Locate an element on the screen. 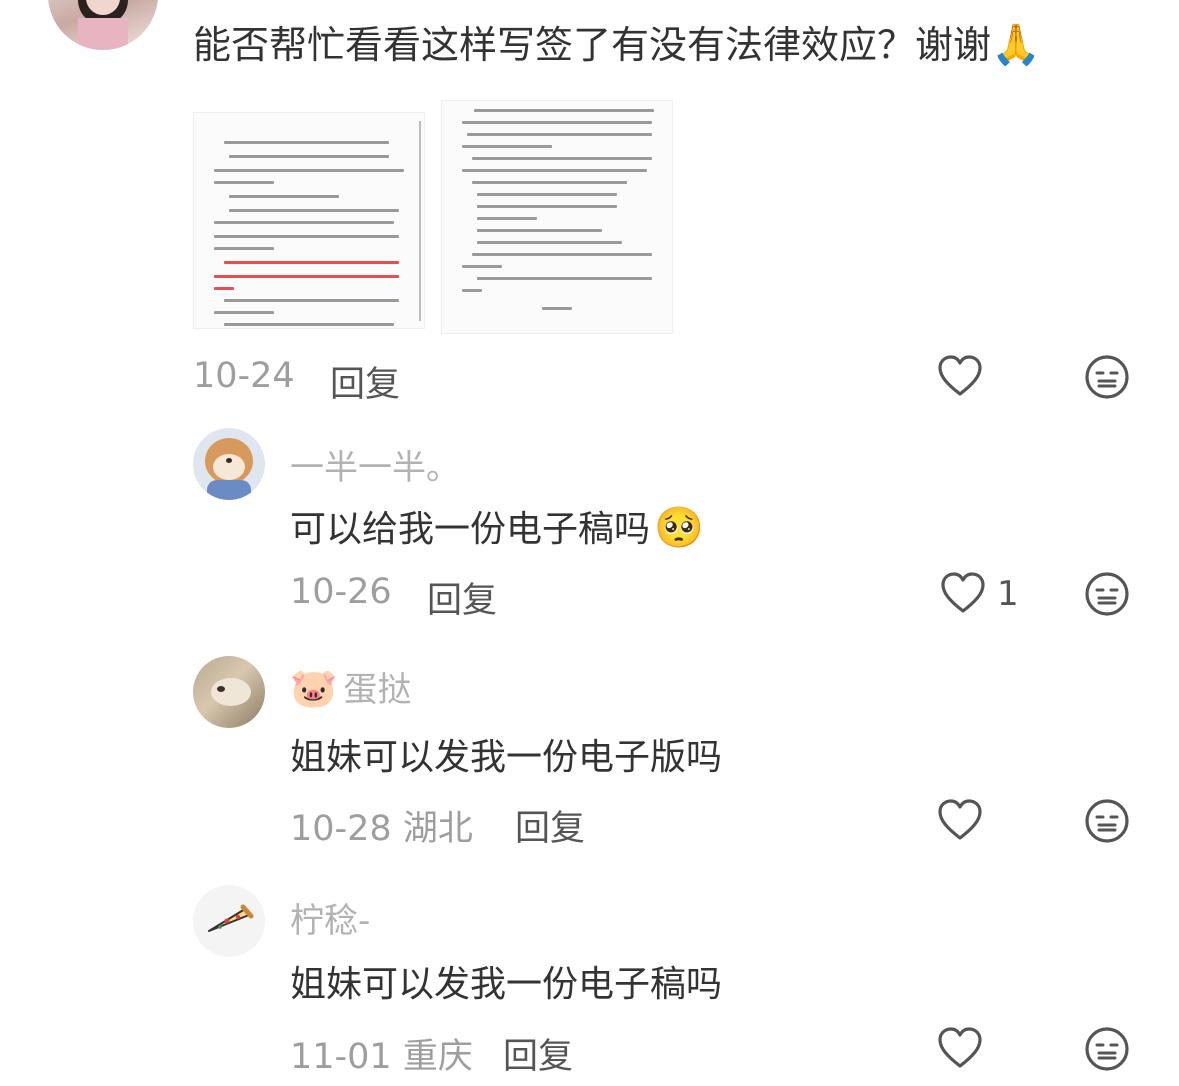 This screenshot has width=1179, height=1086. comment-date-location: 11-01 重庆 is located at coordinates (381, 1053).